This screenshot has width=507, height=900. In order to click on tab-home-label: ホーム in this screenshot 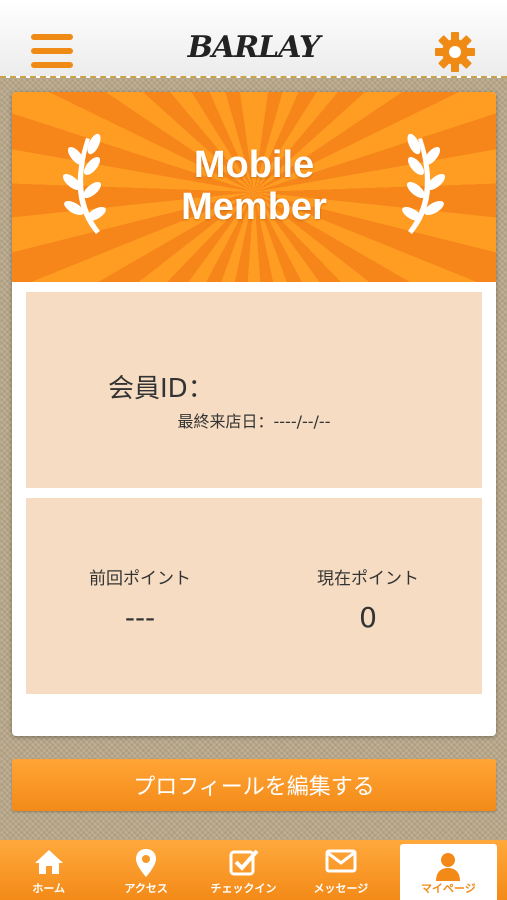, I will do `click(49, 888)`.